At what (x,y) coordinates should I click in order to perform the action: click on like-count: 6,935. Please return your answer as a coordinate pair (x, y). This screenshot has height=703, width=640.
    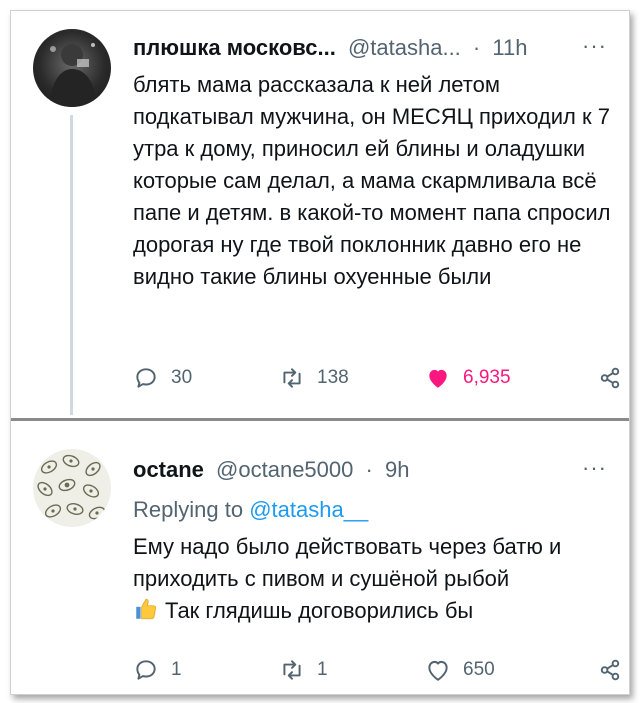
    Looking at the image, I should click on (487, 377).